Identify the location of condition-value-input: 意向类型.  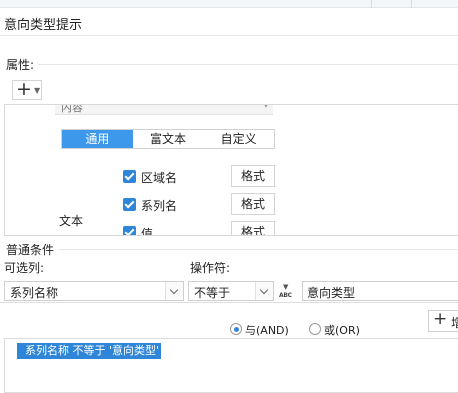
(380, 291).